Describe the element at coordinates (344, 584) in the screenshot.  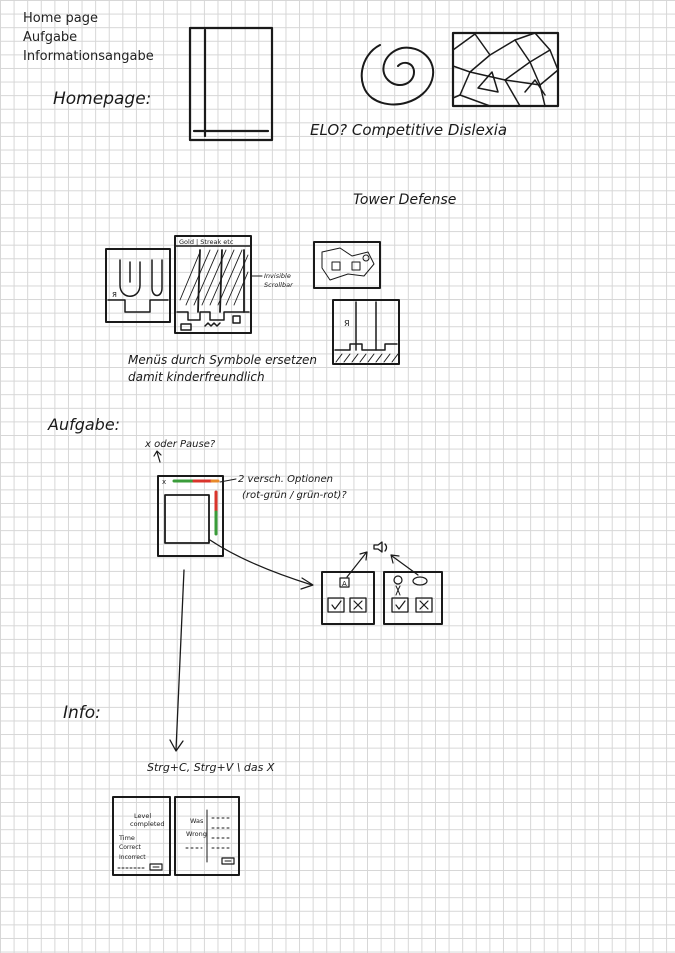
I see `svg-text: A` at that location.